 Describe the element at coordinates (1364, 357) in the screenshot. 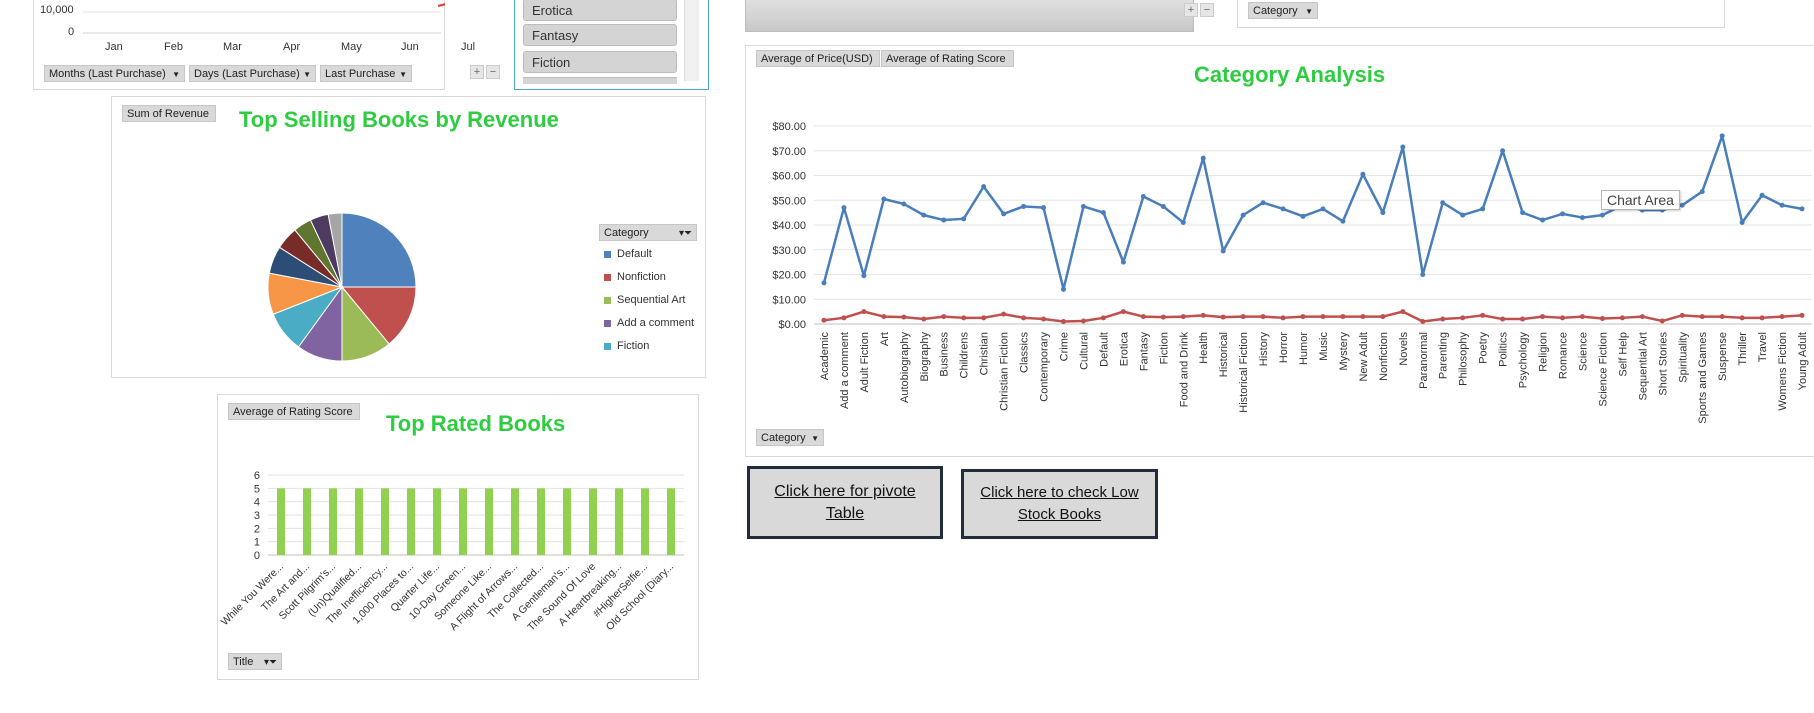

I see `x-tick-label: New Adult` at that location.